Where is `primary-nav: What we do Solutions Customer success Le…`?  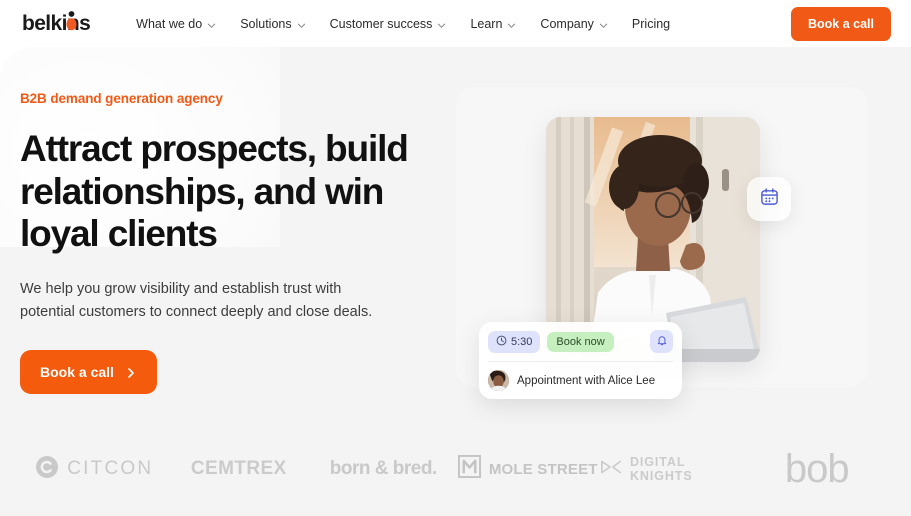
primary-nav: What we do Solutions Customer success Le… is located at coordinates (457, 24).